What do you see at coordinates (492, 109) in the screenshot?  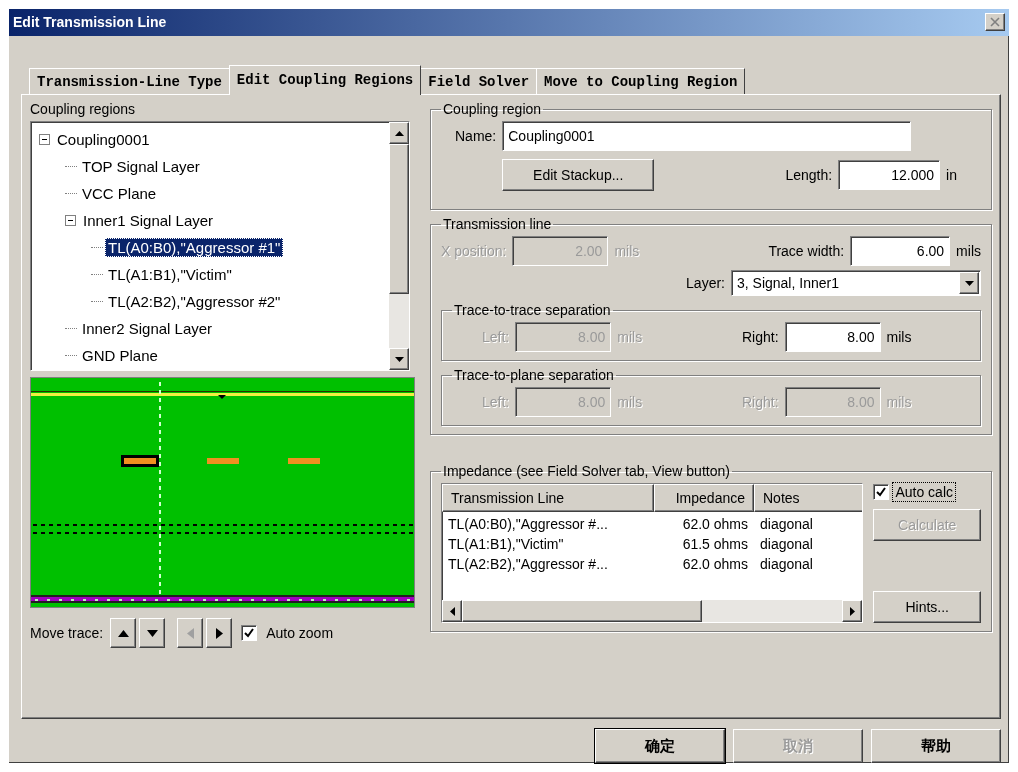 I see `group-title: Coupling region` at bounding box center [492, 109].